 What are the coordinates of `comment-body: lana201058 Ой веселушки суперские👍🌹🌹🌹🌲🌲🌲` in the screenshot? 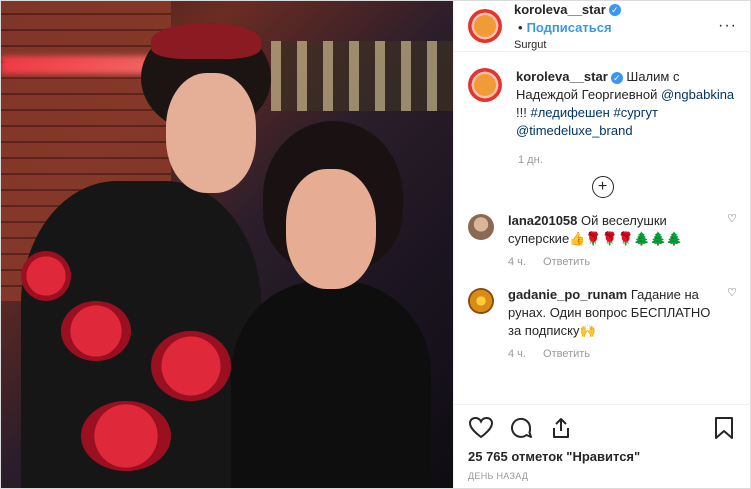 It's located at (614, 230).